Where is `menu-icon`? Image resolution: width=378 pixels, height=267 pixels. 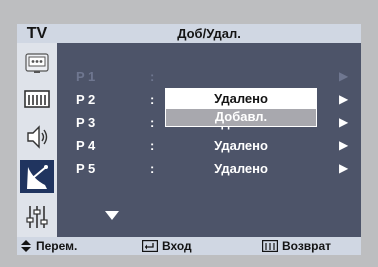 menu-icon is located at coordinates (270, 246).